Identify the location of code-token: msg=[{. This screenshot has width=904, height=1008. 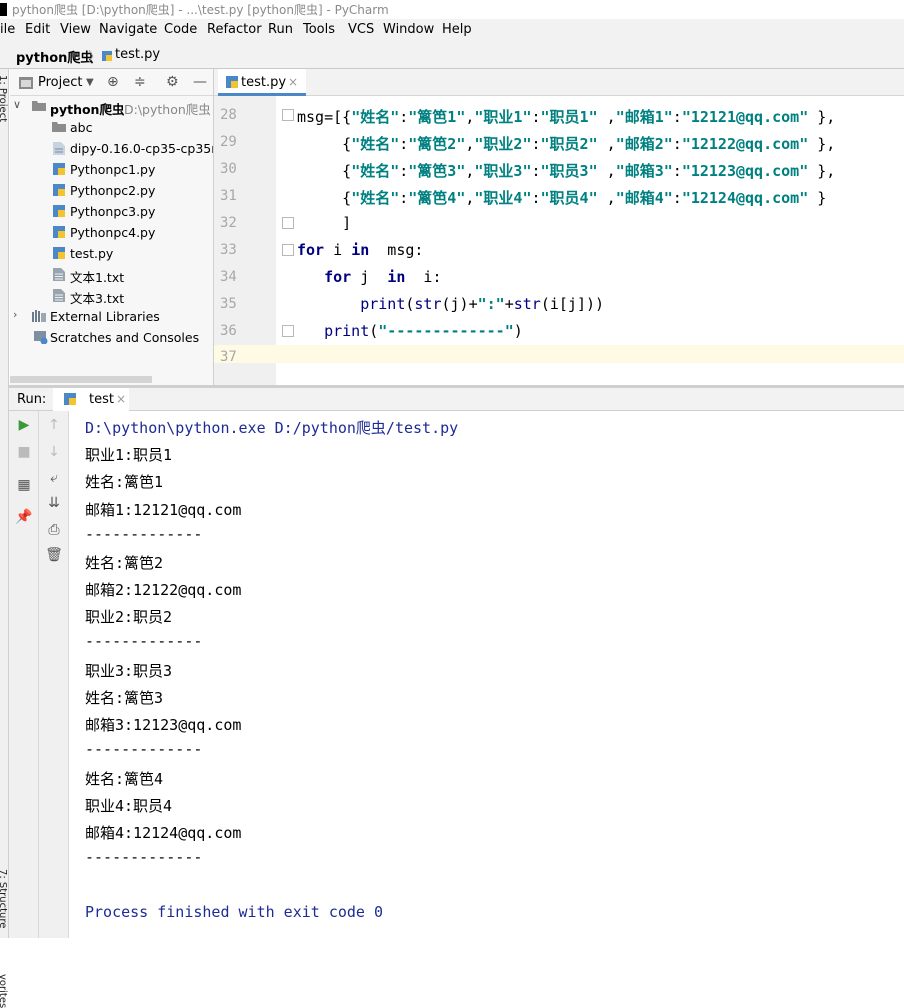
(324, 117).